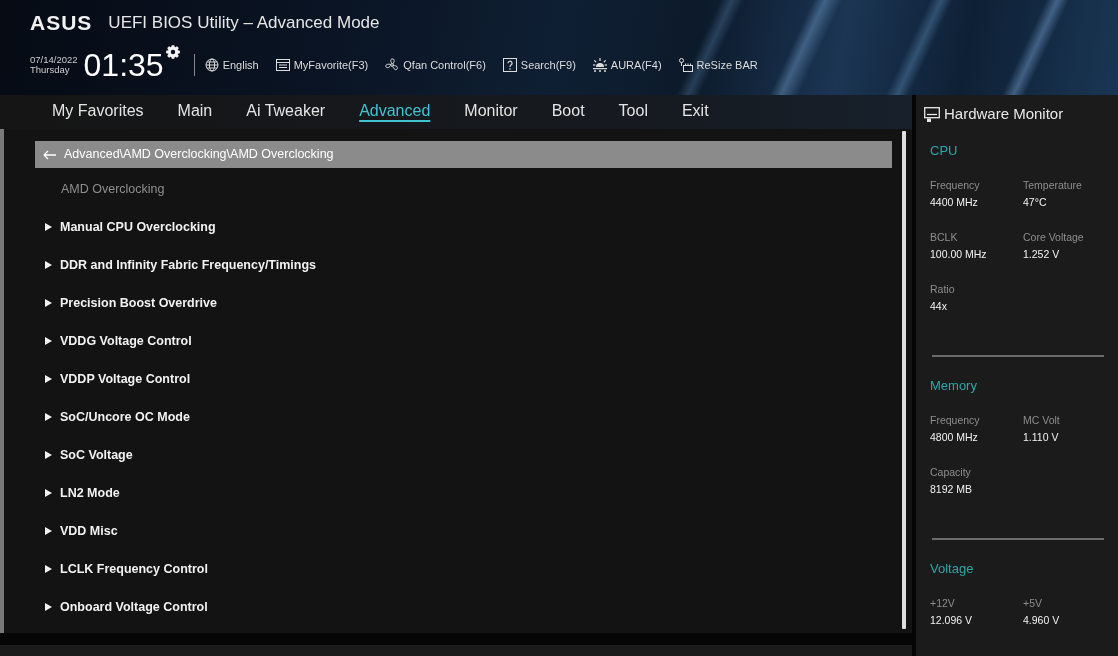 The width and height of the screenshot is (1118, 656). Describe the element at coordinates (904, 380) in the screenshot. I see `scrollbar-thumb` at that location.